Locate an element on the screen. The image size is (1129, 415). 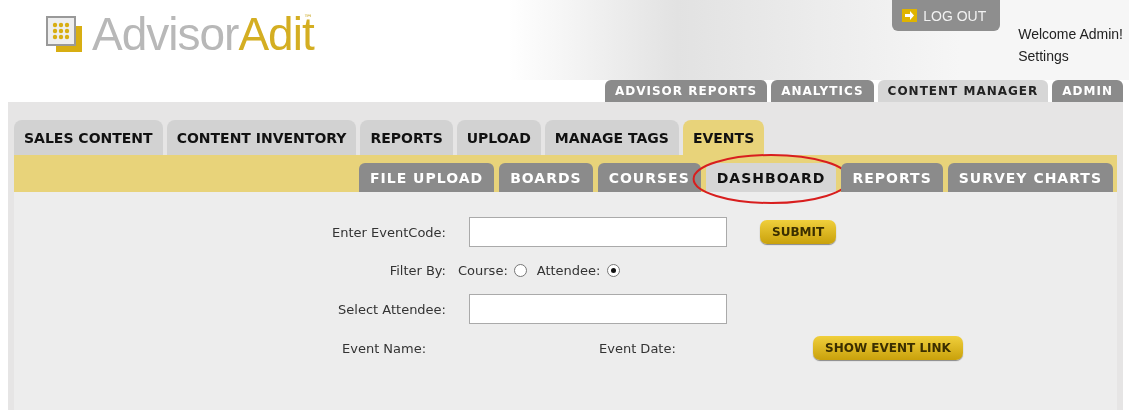
section-tab: UPLOAD is located at coordinates (498, 137).